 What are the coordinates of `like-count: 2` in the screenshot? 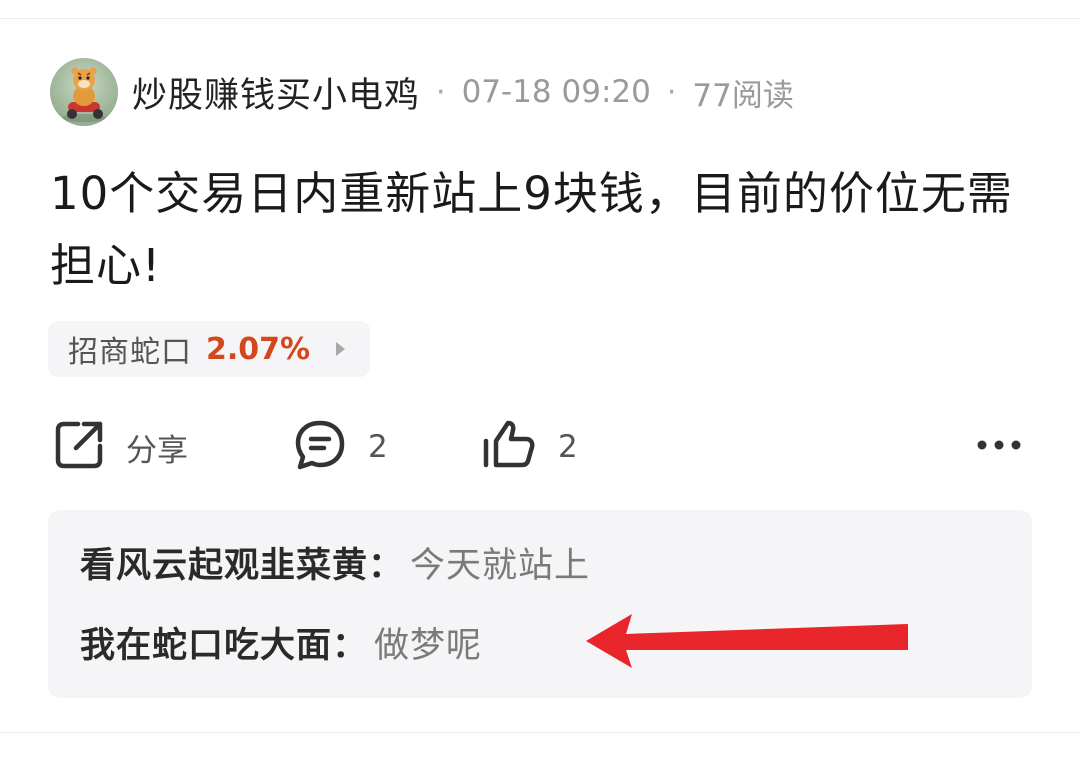 It's located at (568, 447).